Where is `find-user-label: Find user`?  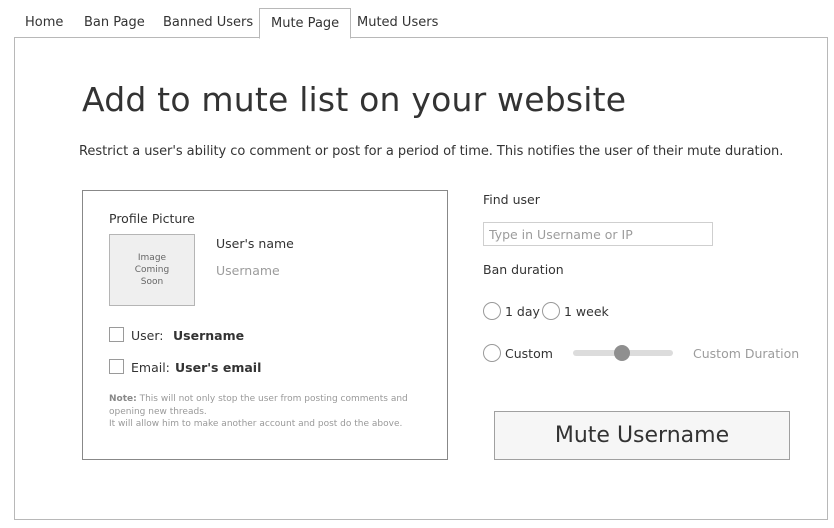 find-user-label: Find user is located at coordinates (511, 199).